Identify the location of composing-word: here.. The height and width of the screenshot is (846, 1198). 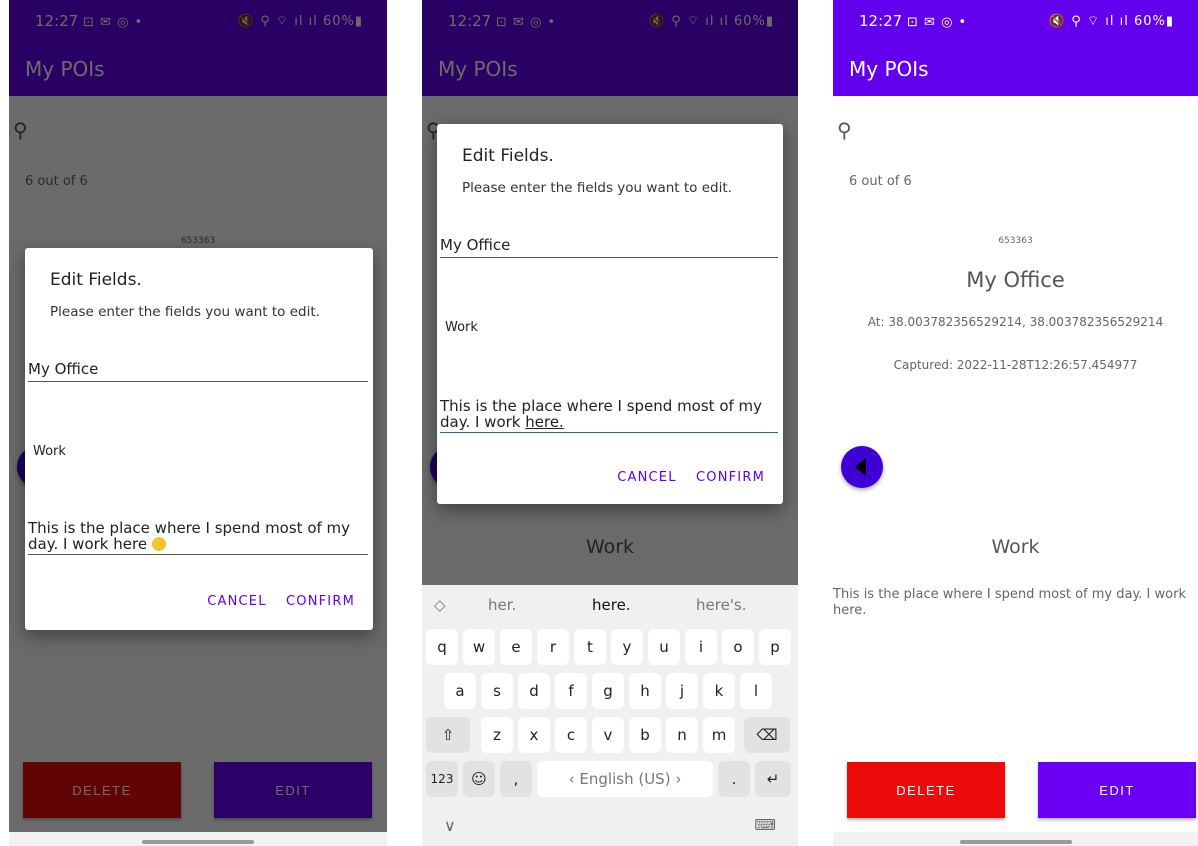
(544, 422).